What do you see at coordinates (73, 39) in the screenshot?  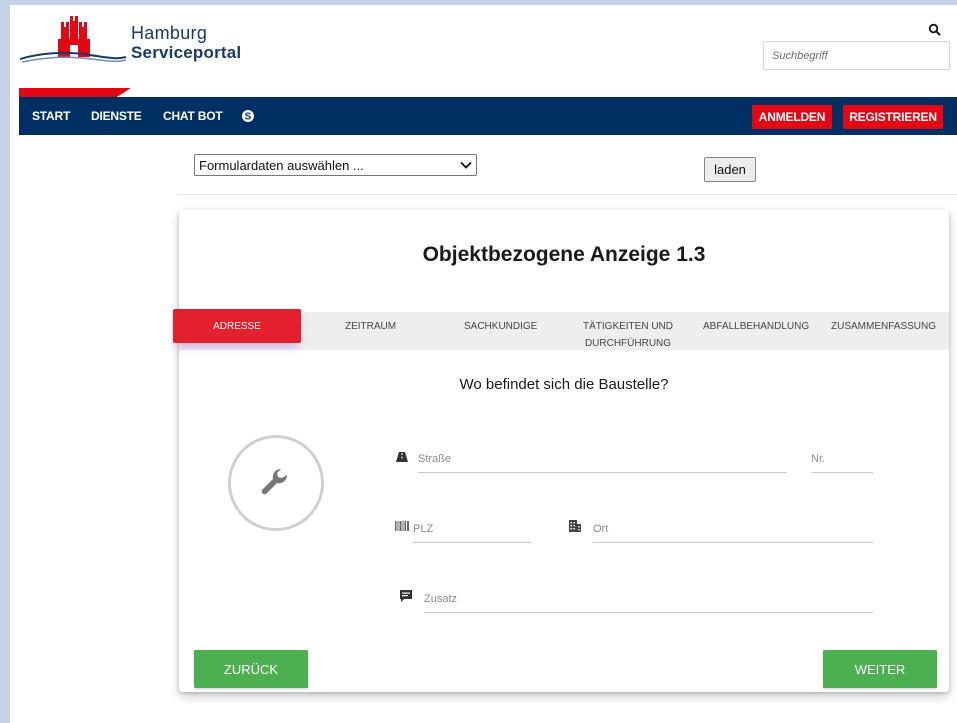 I see `hamburg-castle-logo-icon` at bounding box center [73, 39].